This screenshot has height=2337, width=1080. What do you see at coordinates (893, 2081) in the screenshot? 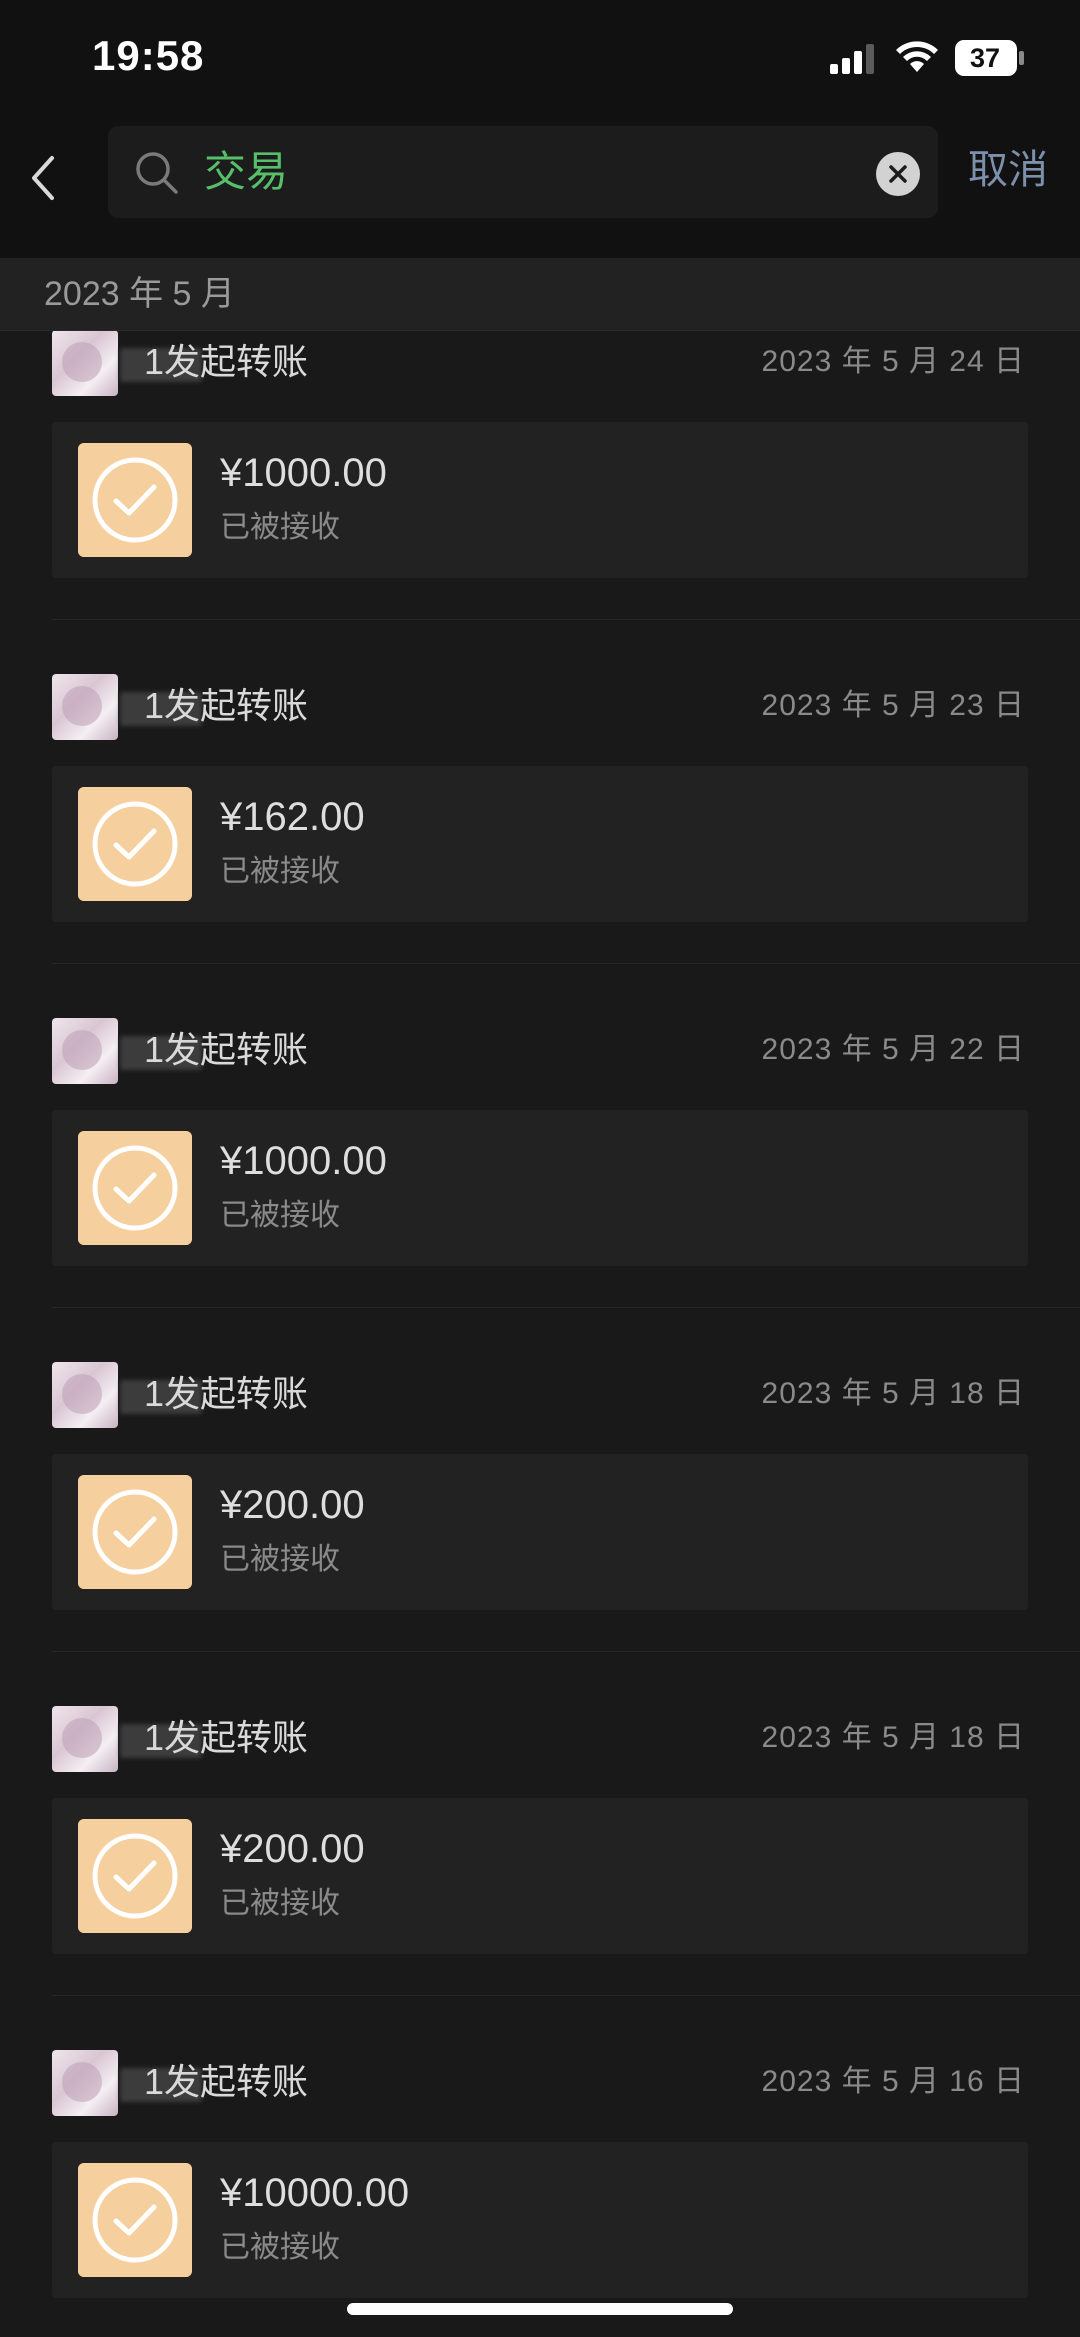
I see `record-date: 2023 年 5 月 16 日` at bounding box center [893, 2081].